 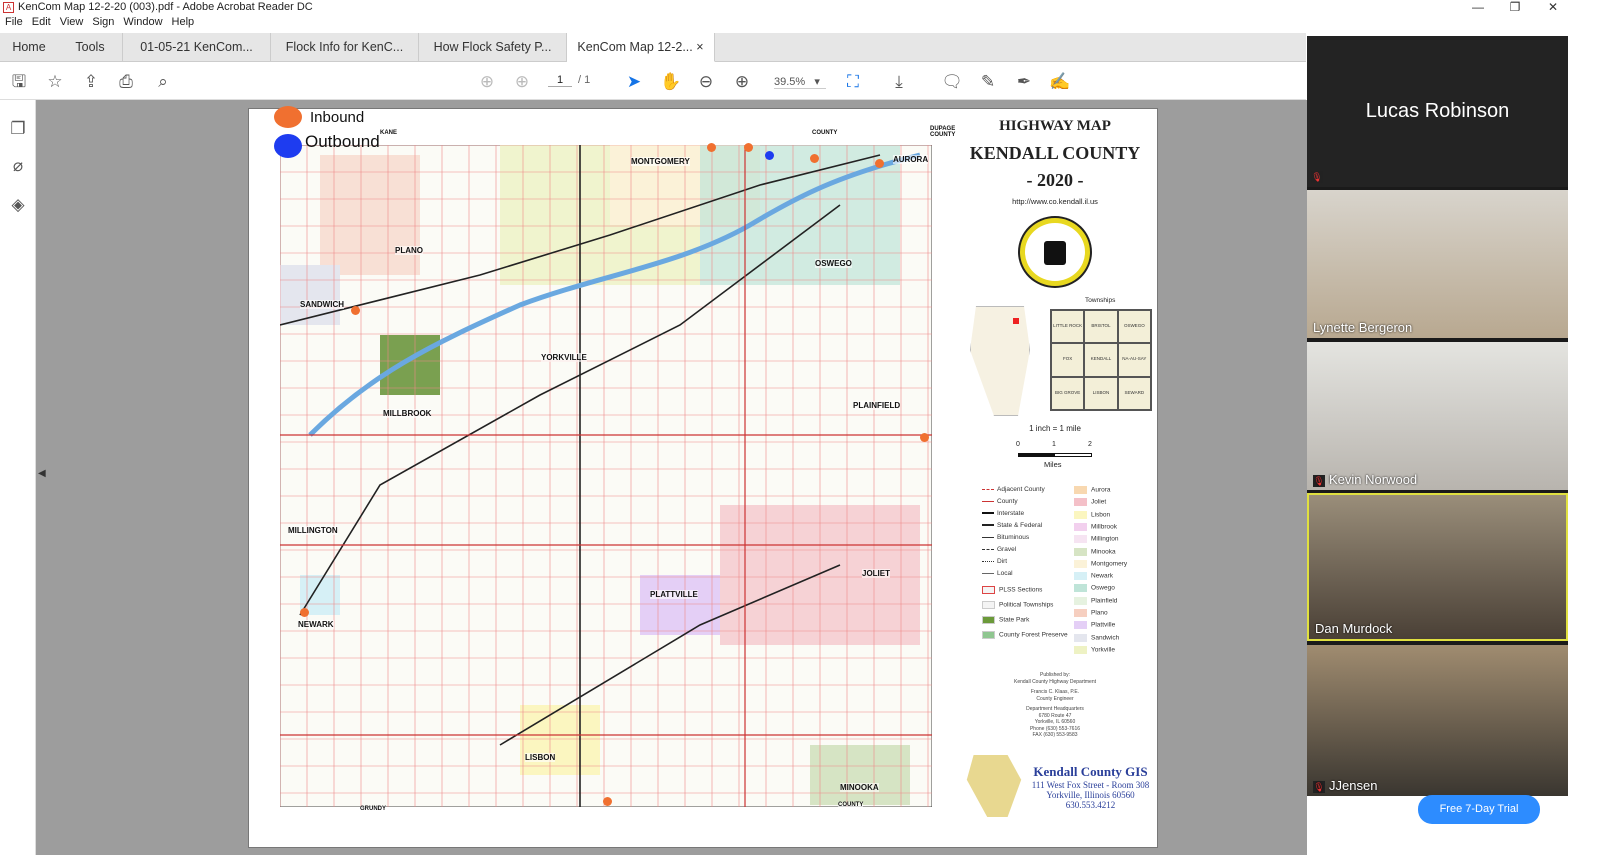 I want to click on print-icon: ⎙, so click(x=126, y=82).